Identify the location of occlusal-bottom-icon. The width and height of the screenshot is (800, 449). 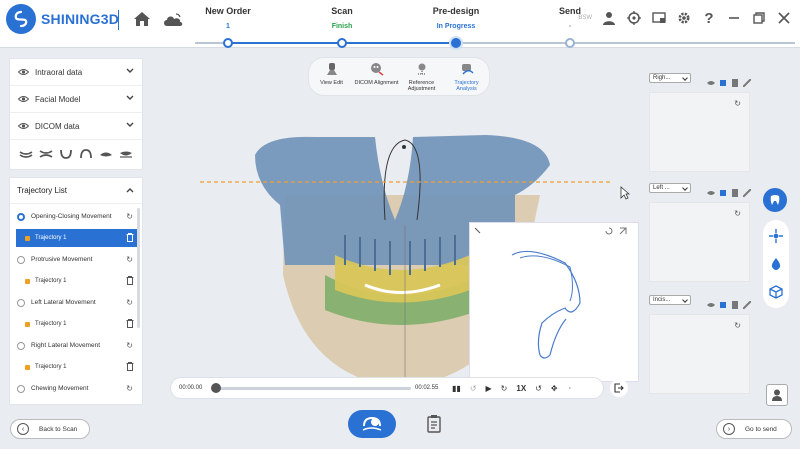
(126, 154).